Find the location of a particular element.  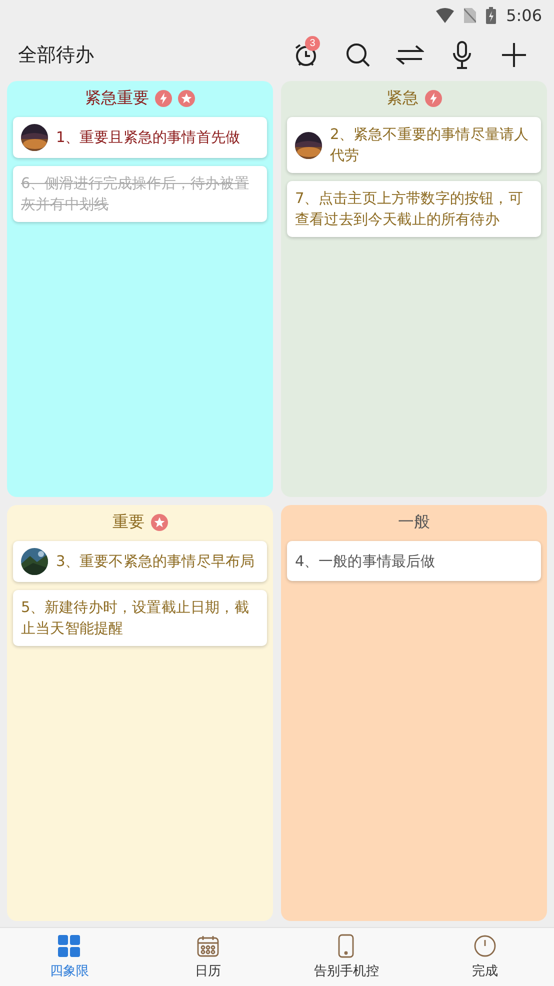

status-time: 5:06 is located at coordinates (524, 15).